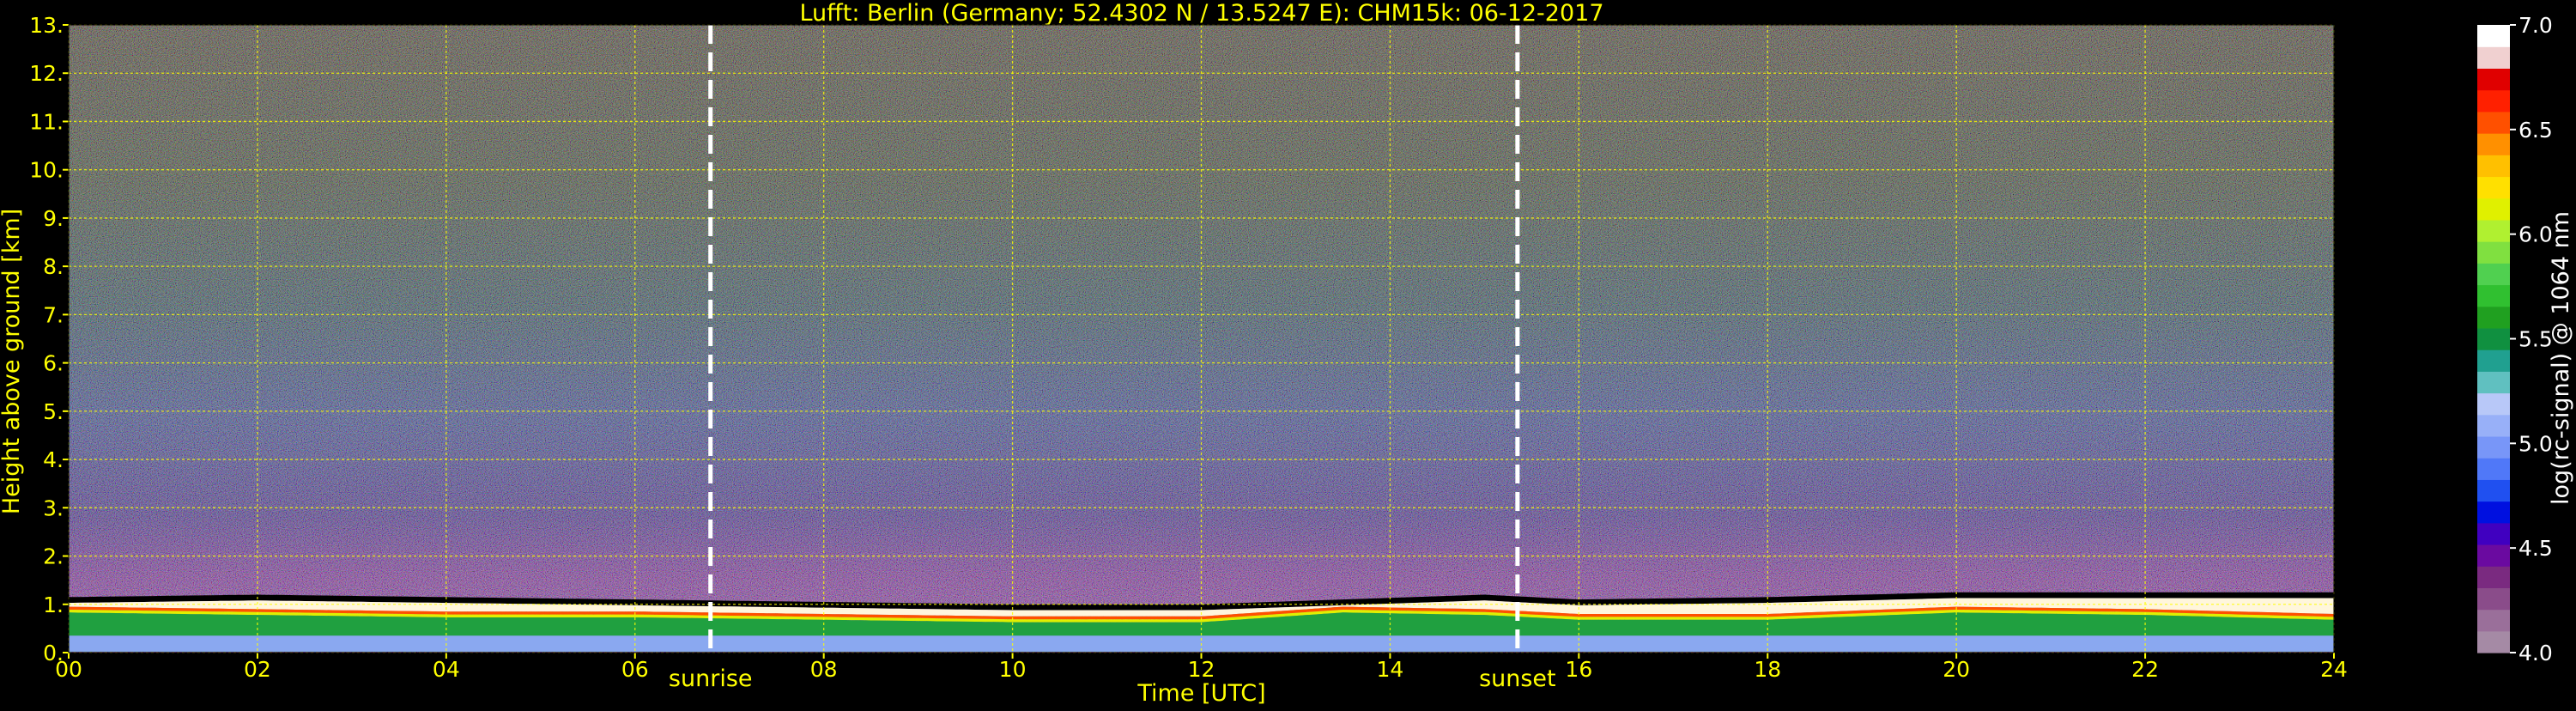 This screenshot has height=711, width=2576. What do you see at coordinates (2561, 358) in the screenshot?
I see `colorbar-label: log(rc-signal) @ 1064 nm` at bounding box center [2561, 358].